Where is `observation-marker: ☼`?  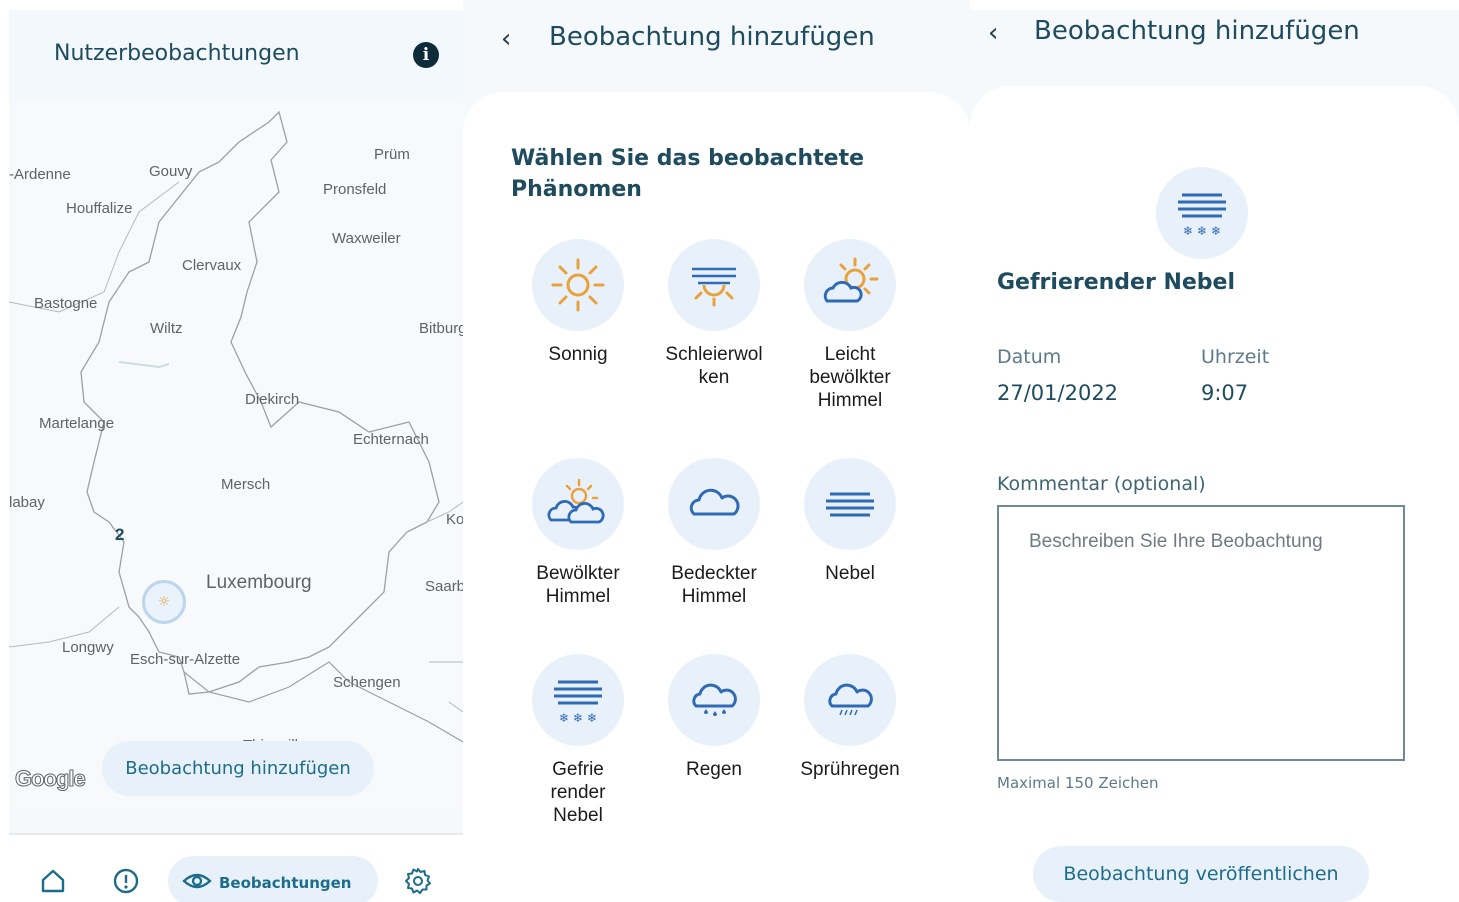 observation-marker: ☼ is located at coordinates (164, 602).